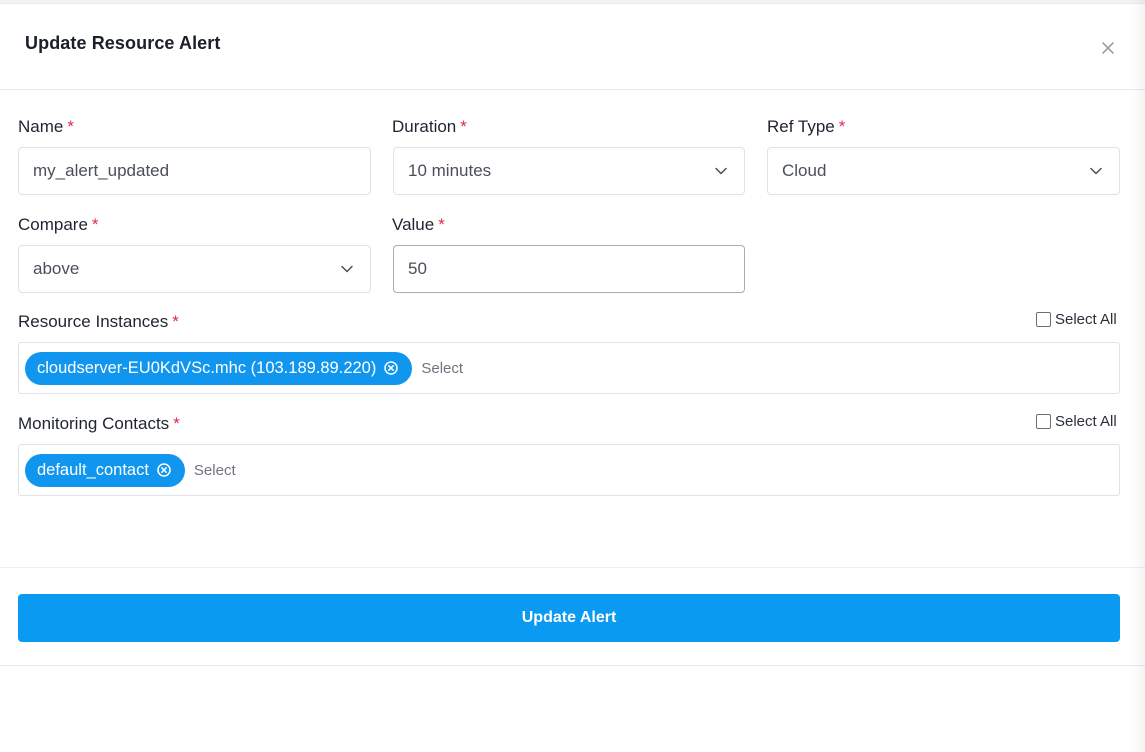  Describe the element at coordinates (99, 423) in the screenshot. I see `monitoring-contacts-label: Monitoring Contacts *` at that location.